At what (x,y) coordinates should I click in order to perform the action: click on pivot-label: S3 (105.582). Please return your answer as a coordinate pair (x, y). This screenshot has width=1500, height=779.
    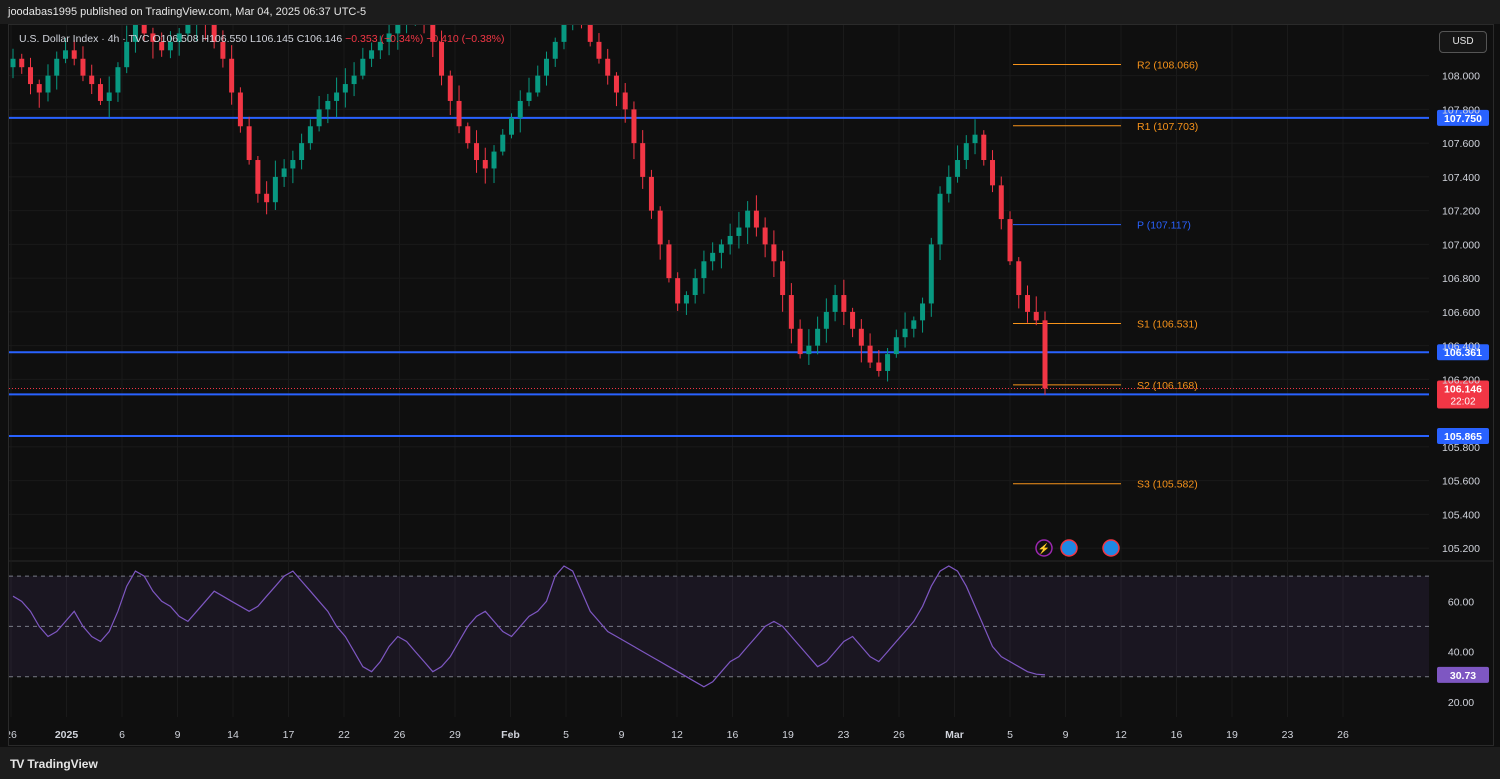
    Looking at the image, I should click on (1167, 485).